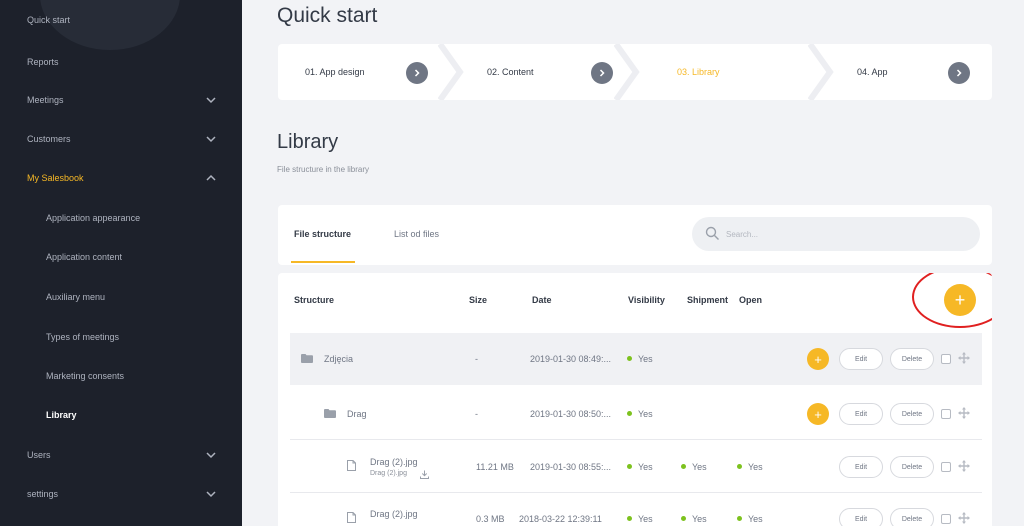 The image size is (1024, 526). What do you see at coordinates (550, 72) in the screenshot?
I see `step-content: 02. Content` at bounding box center [550, 72].